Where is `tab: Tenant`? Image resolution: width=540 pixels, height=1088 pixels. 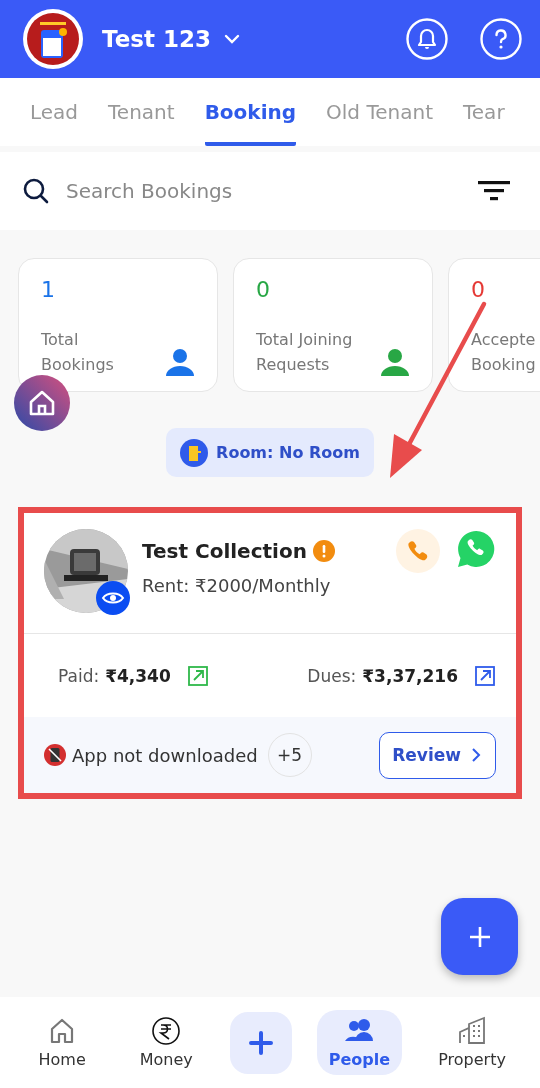
tab: Tenant is located at coordinates (141, 112).